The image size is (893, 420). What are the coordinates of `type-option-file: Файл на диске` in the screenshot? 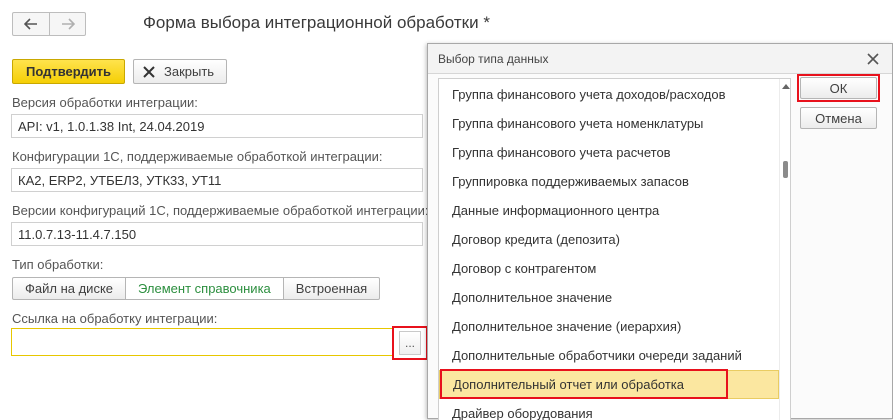 It's located at (69, 288).